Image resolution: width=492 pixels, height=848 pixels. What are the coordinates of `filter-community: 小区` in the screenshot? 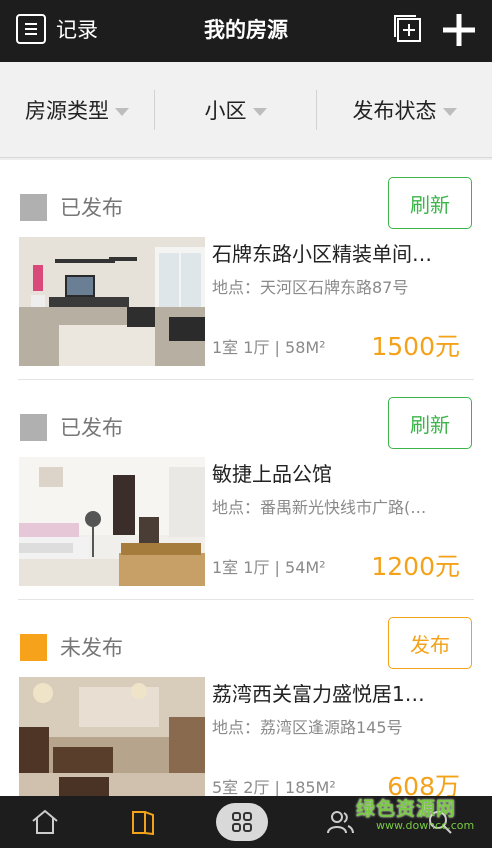 It's located at (235, 110).